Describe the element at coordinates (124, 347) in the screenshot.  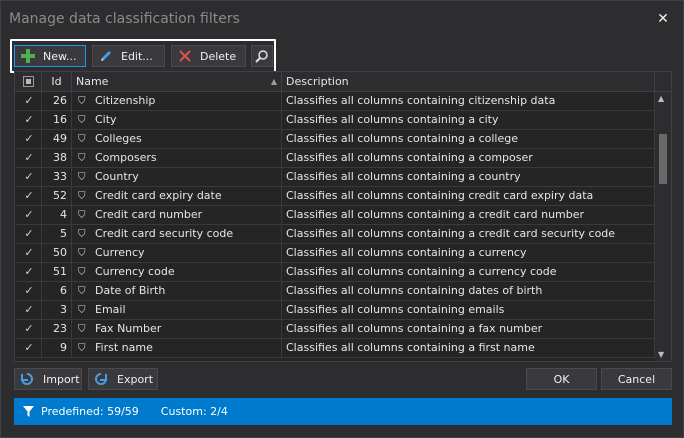
I see `row-name: First name` at that location.